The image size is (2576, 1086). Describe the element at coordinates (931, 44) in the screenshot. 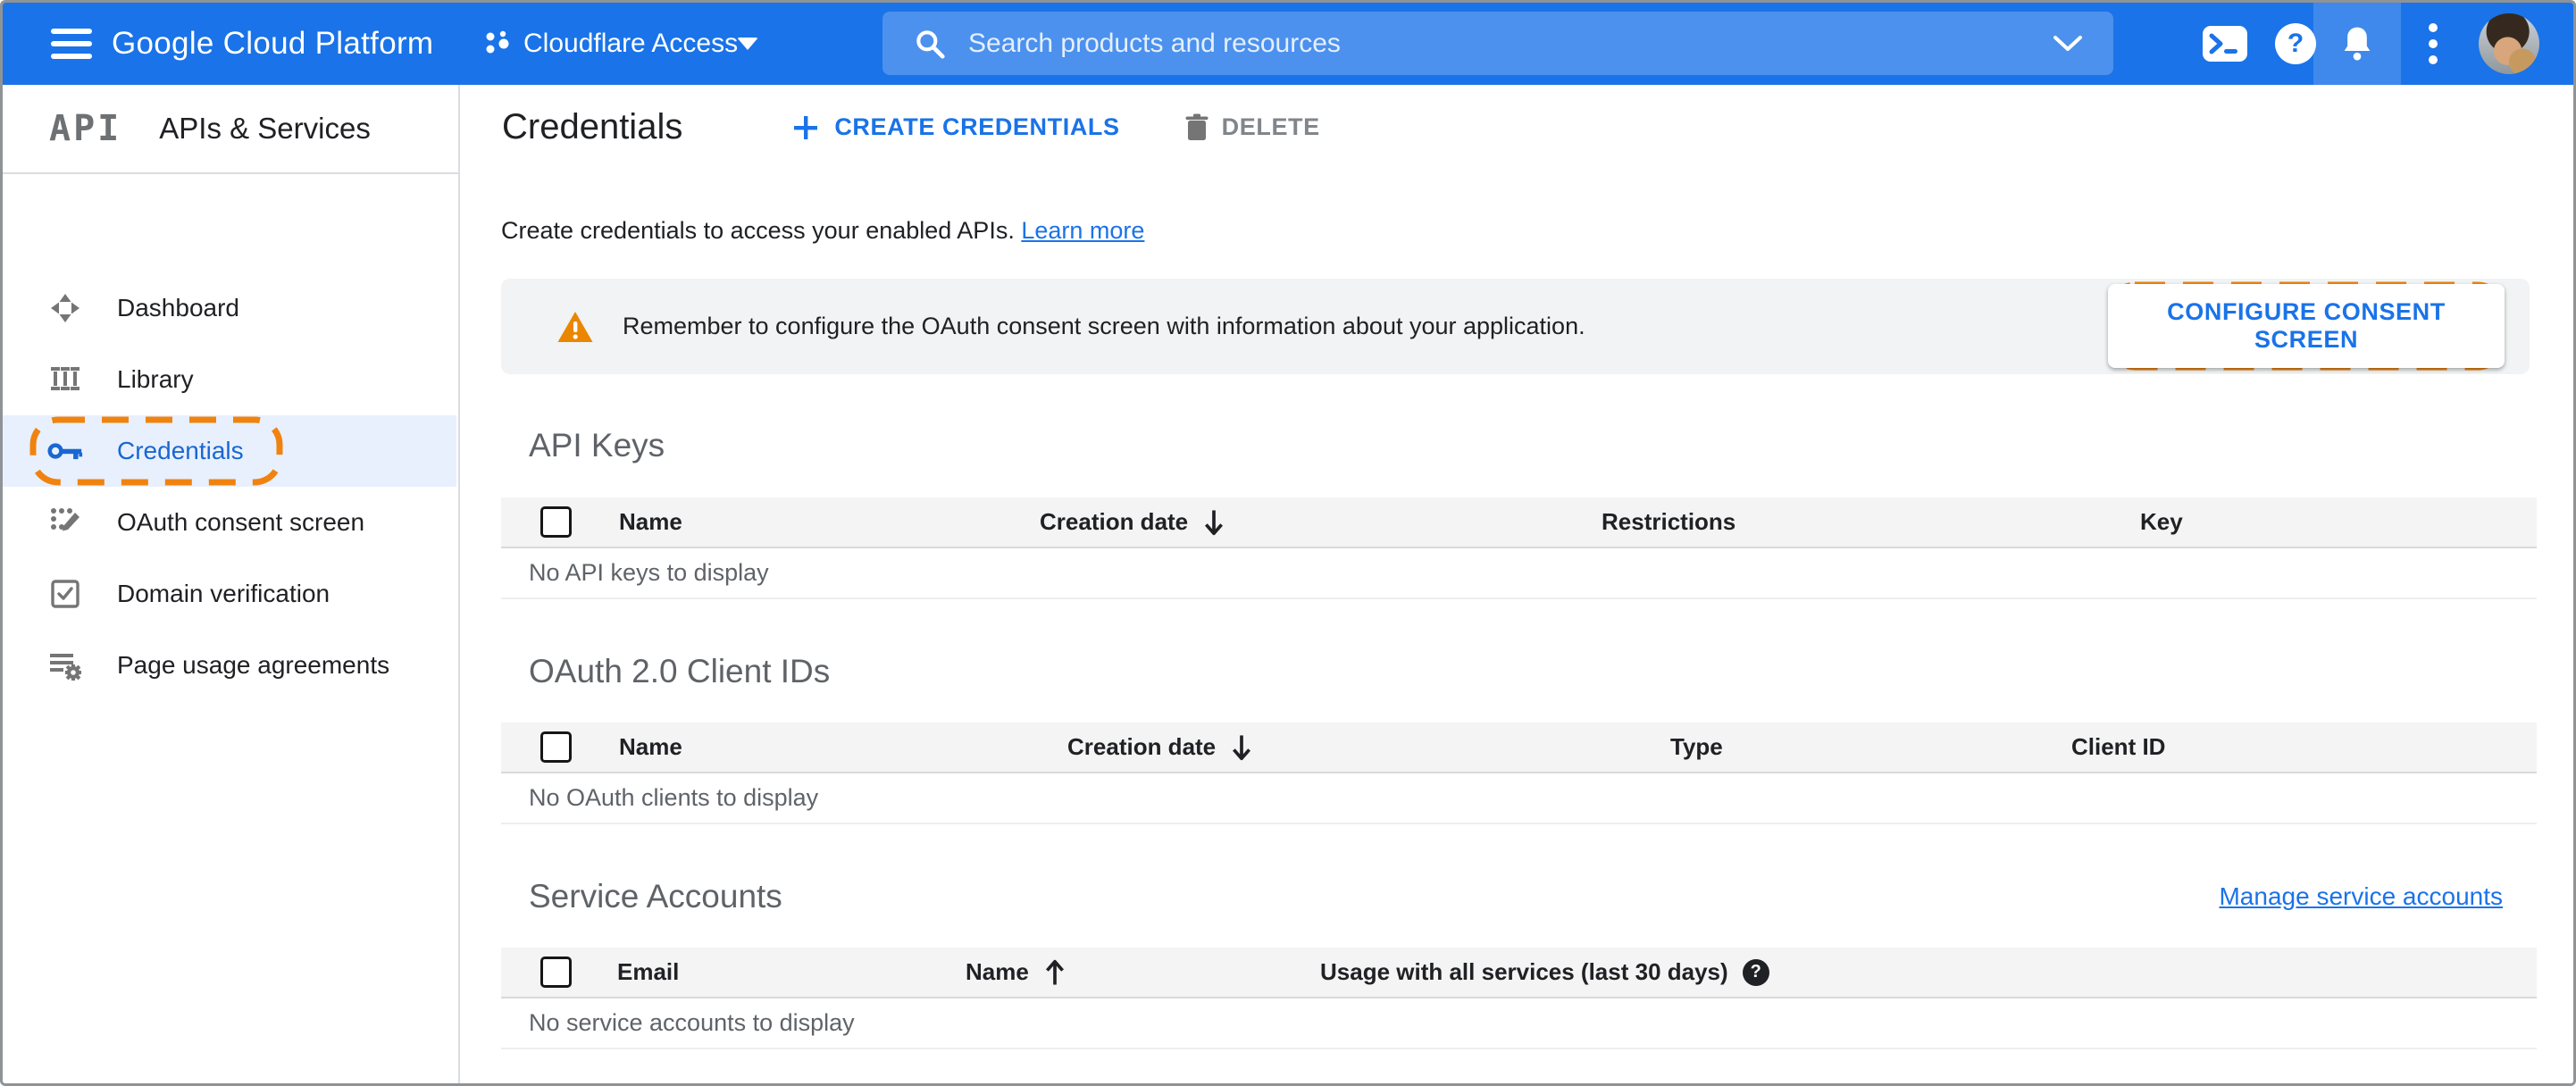

I see `search-icon` at that location.